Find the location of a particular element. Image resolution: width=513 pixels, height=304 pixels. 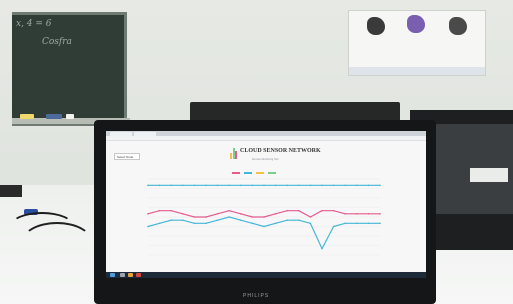

page-title: CLOUD SENSOR NETWORK is located at coordinates (280, 151).